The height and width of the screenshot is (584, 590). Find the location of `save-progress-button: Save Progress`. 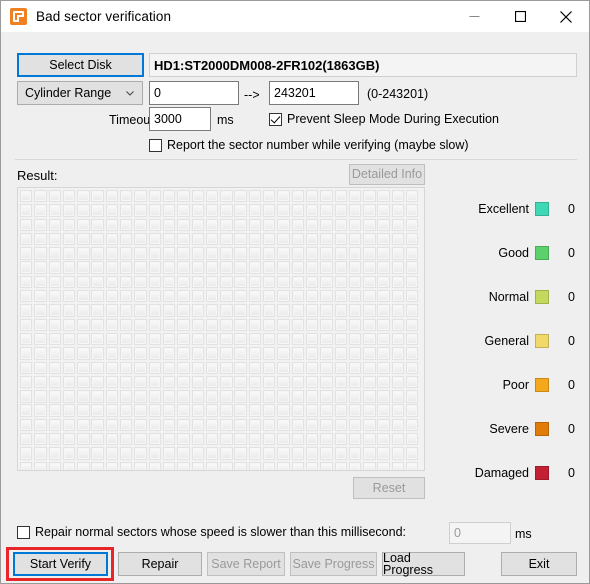

save-progress-button: Save Progress is located at coordinates (333, 564).